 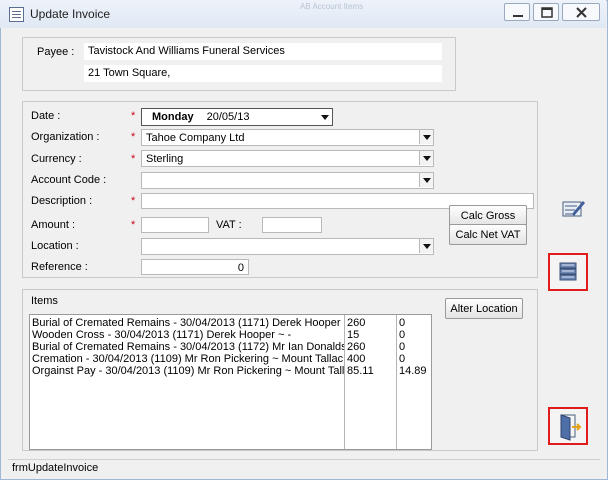 I want to click on date-value: 20/05/13, so click(x=228, y=117).